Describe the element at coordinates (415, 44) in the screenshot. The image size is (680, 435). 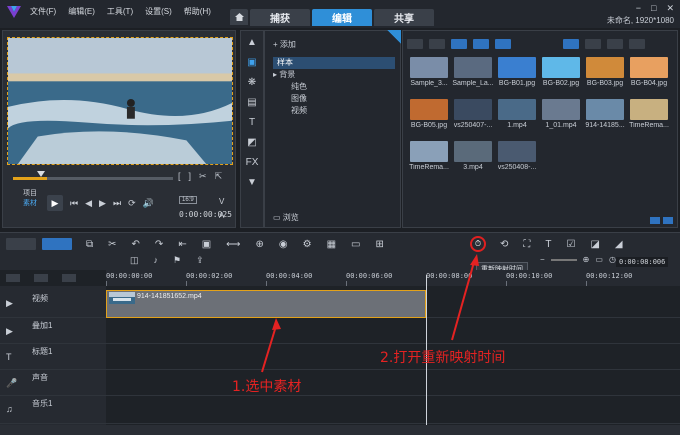
I see `import-icon` at that location.